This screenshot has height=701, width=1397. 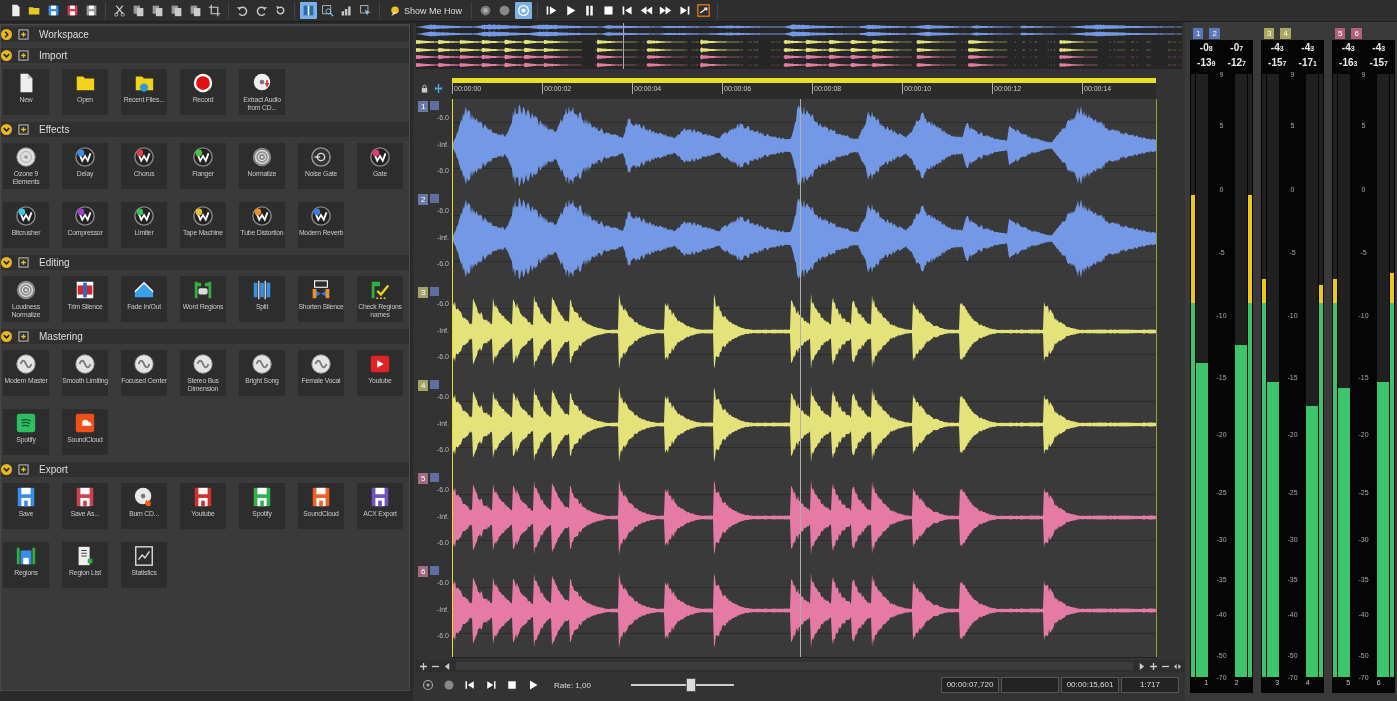 What do you see at coordinates (690, 685) in the screenshot?
I see `slider-thumb` at bounding box center [690, 685].